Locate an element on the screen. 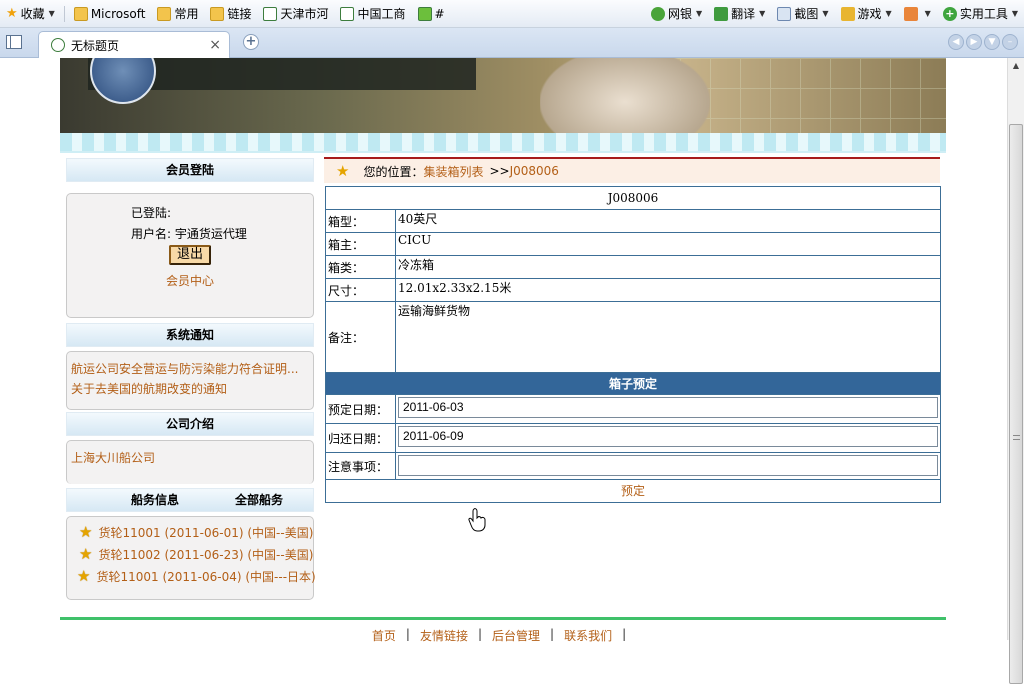  row-label: 尺寸： is located at coordinates (361, 290).